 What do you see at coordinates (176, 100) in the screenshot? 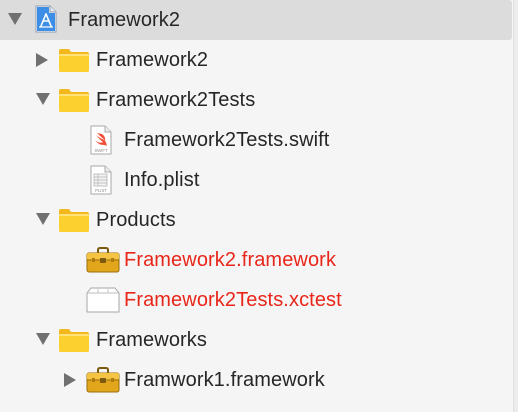
I see `navigator-item-label: Framework2Tests` at bounding box center [176, 100].